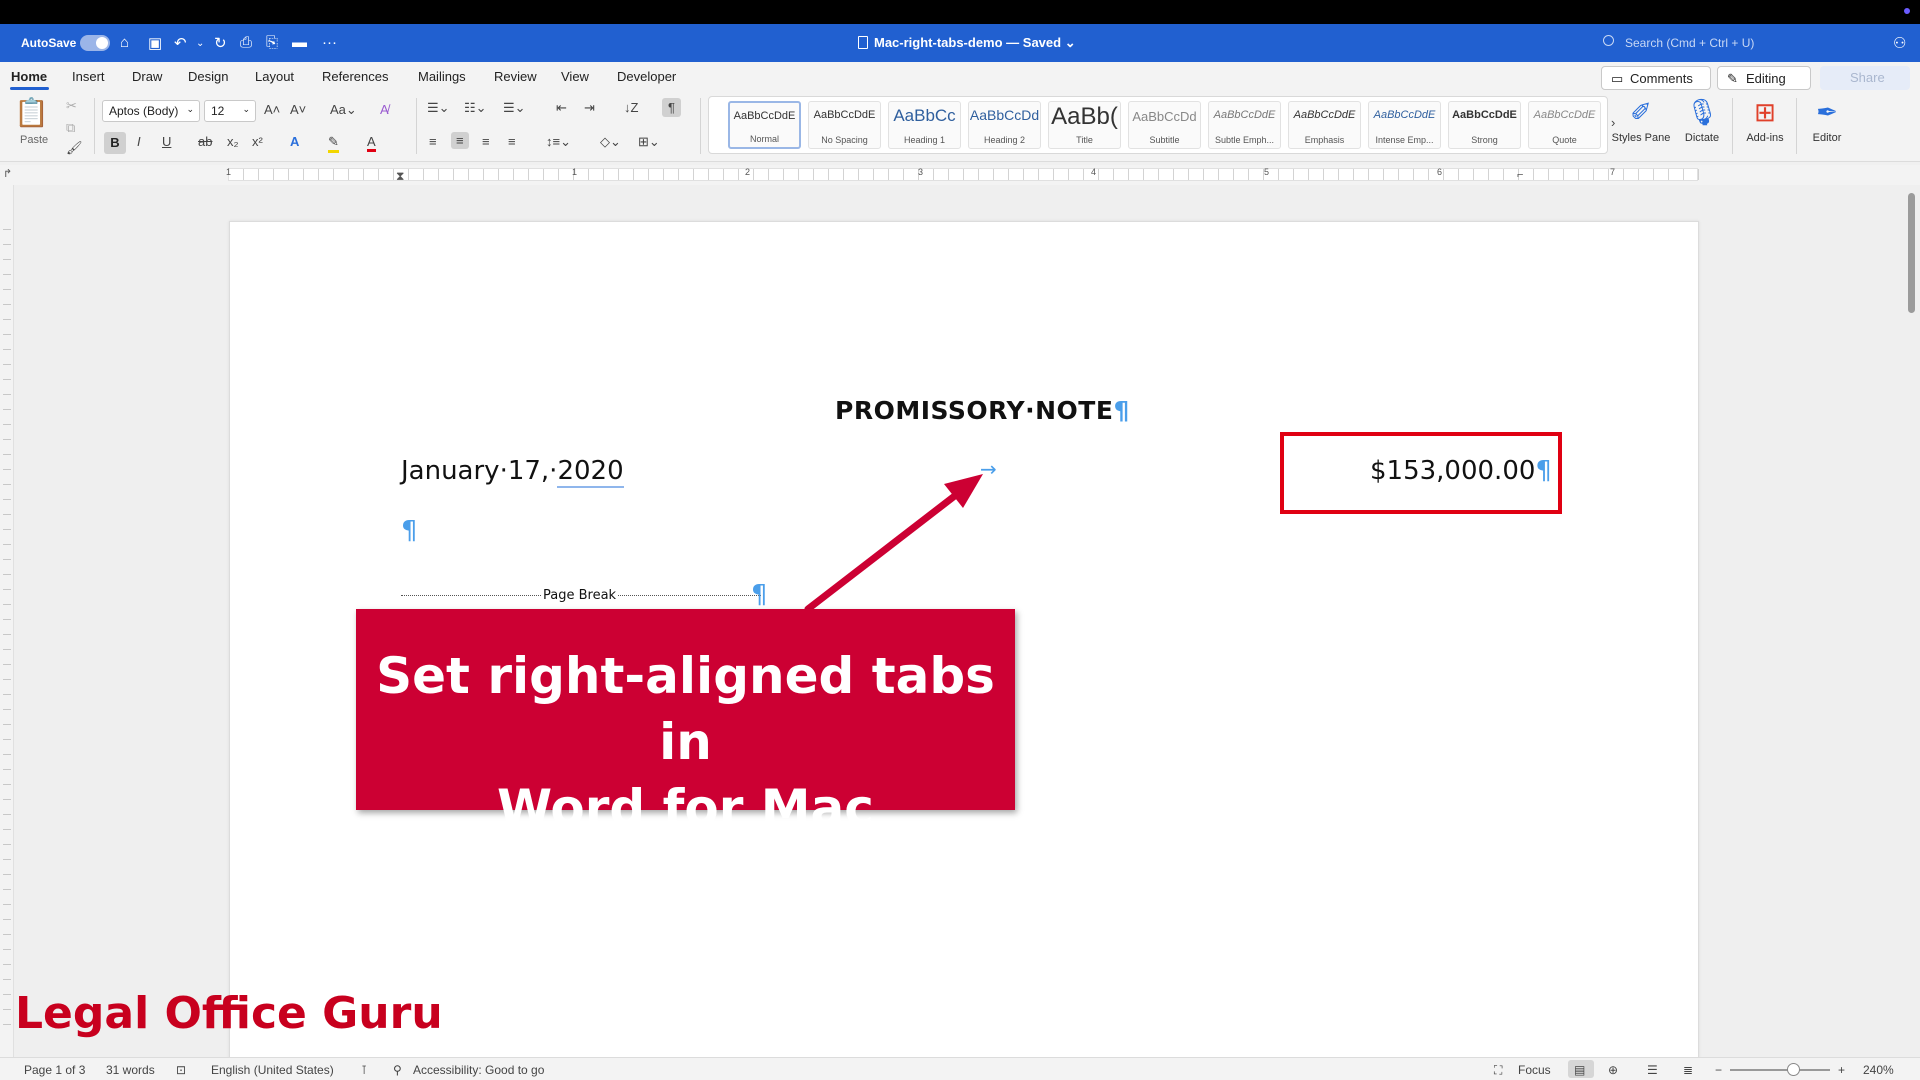 The height and width of the screenshot is (1080, 1920). I want to click on document-title: Mac-right-tabs-demo — Saved ⌄, so click(967, 43).